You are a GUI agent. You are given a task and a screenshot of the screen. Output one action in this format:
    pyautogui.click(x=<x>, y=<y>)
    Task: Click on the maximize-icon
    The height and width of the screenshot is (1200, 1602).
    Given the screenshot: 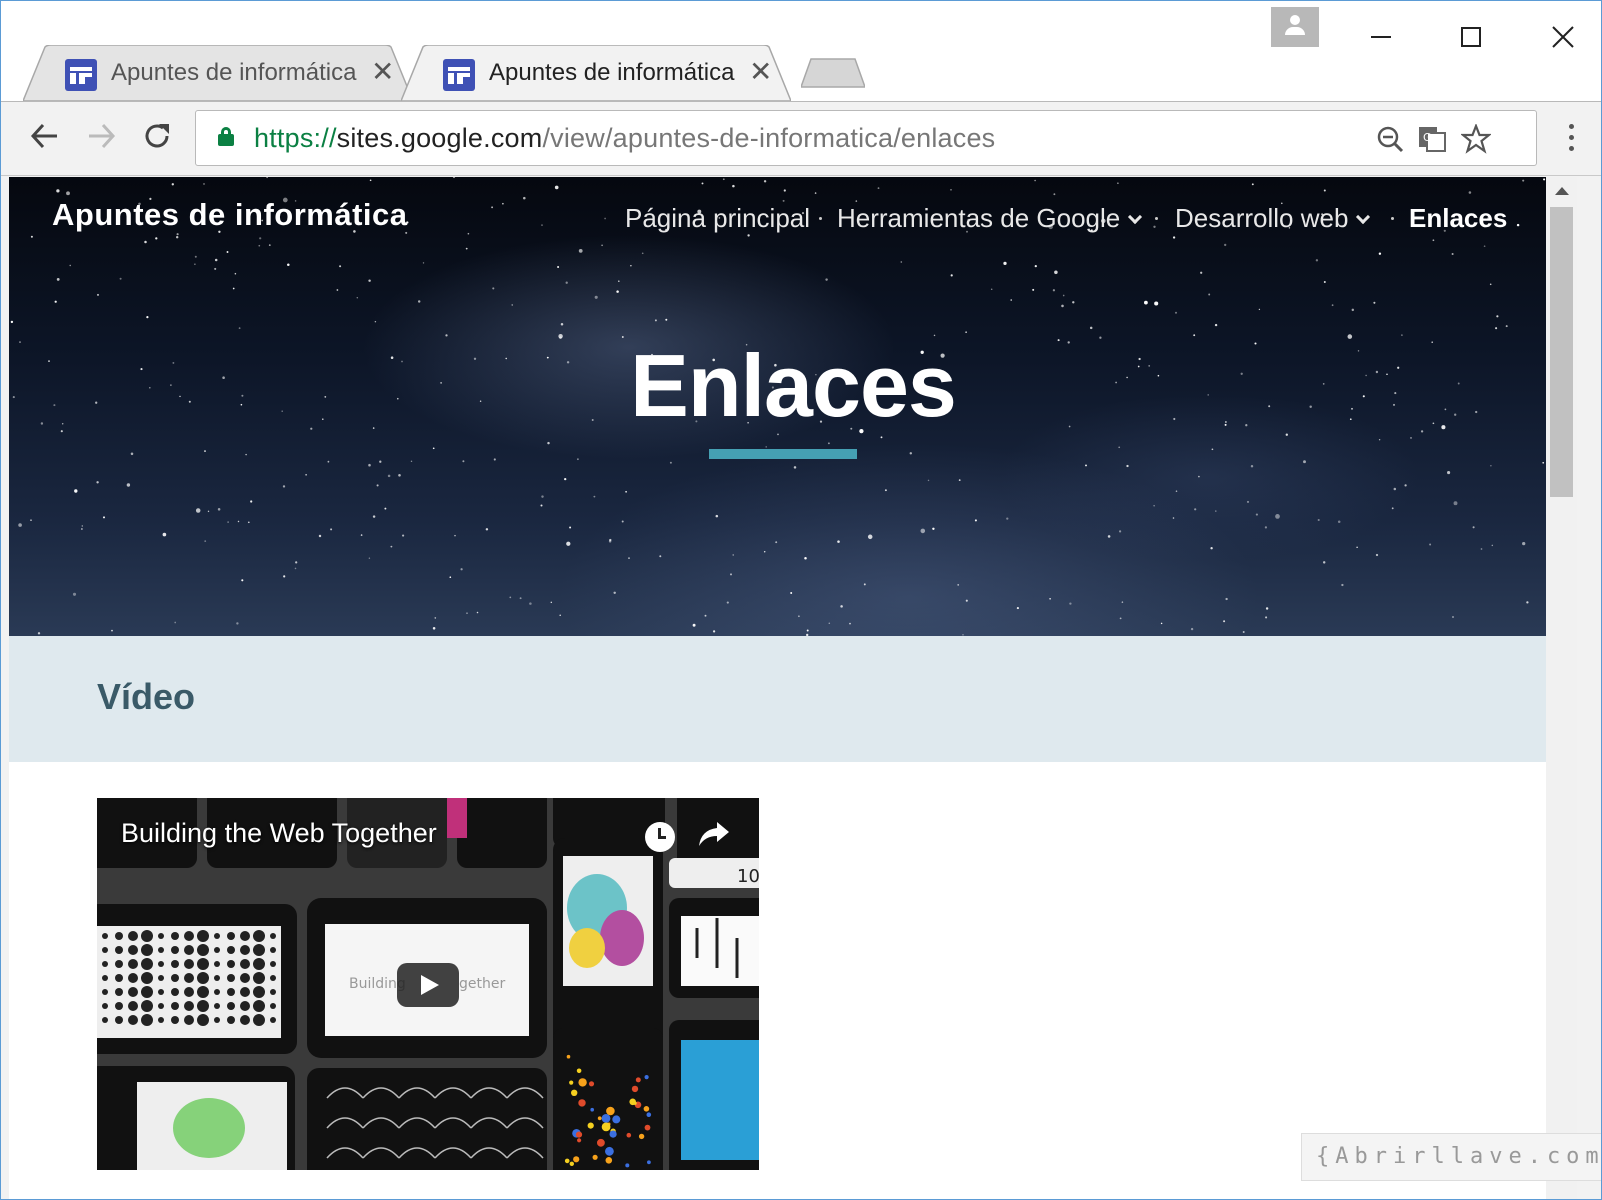 What is the action you would take?
    pyautogui.click(x=1471, y=37)
    